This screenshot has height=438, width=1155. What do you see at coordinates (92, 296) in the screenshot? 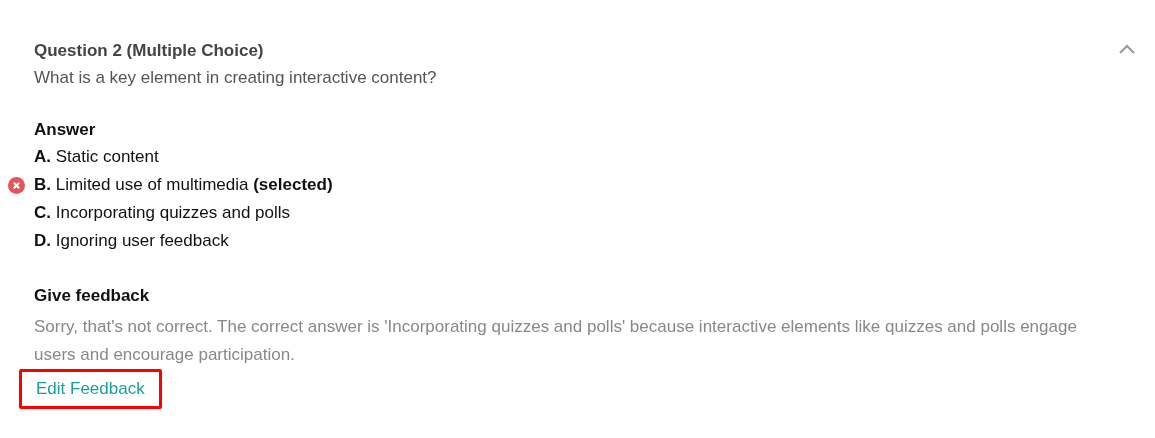
I see `feedback-heading: Give feedback` at bounding box center [92, 296].